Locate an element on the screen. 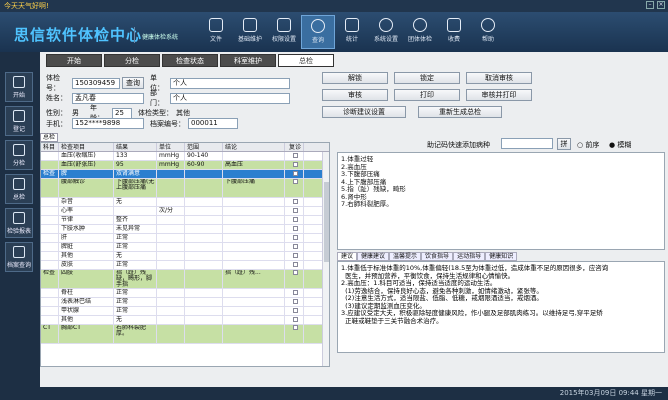 This screenshot has width=668, height=400. grid-scrollbar is located at coordinates (325, 259).